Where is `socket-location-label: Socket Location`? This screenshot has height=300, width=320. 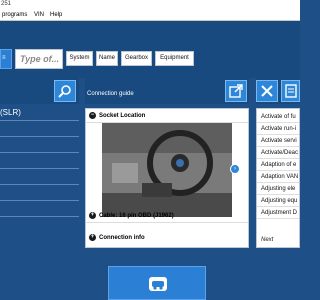
socket-location-label: Socket Location is located at coordinates (122, 116).